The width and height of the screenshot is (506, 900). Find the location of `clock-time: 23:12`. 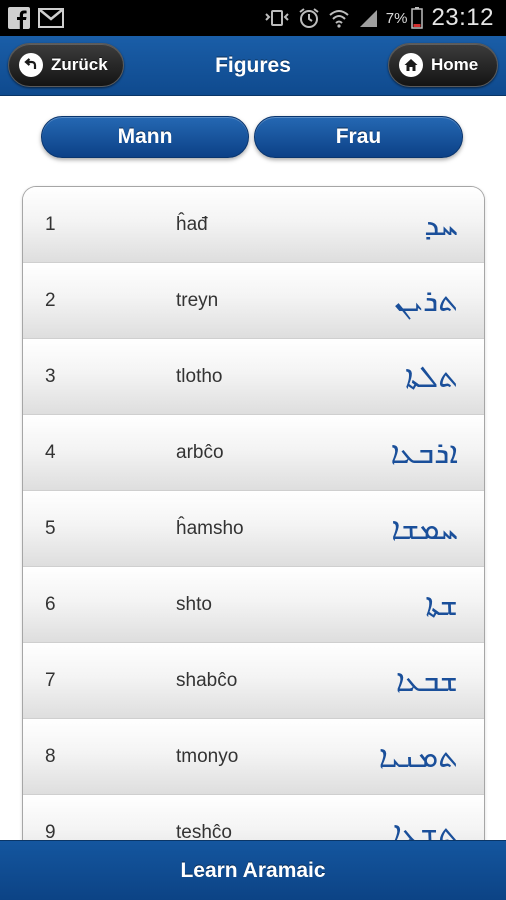

clock-time: 23:12 is located at coordinates (462, 17).